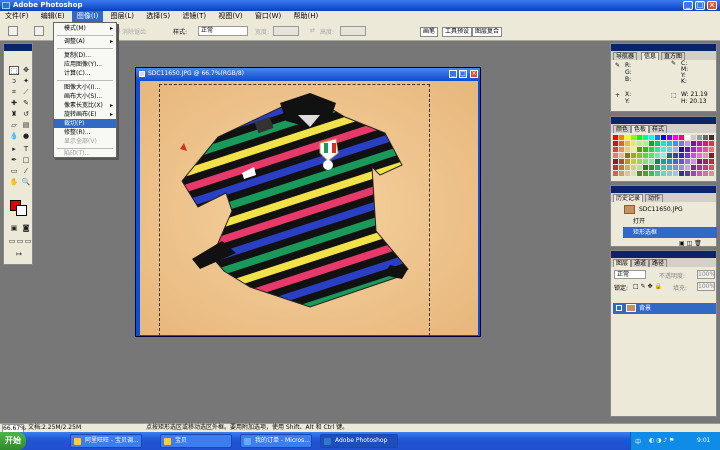 The height and width of the screenshot is (450, 720). I want to click on menu-view: 视图(V), so click(230, 16).